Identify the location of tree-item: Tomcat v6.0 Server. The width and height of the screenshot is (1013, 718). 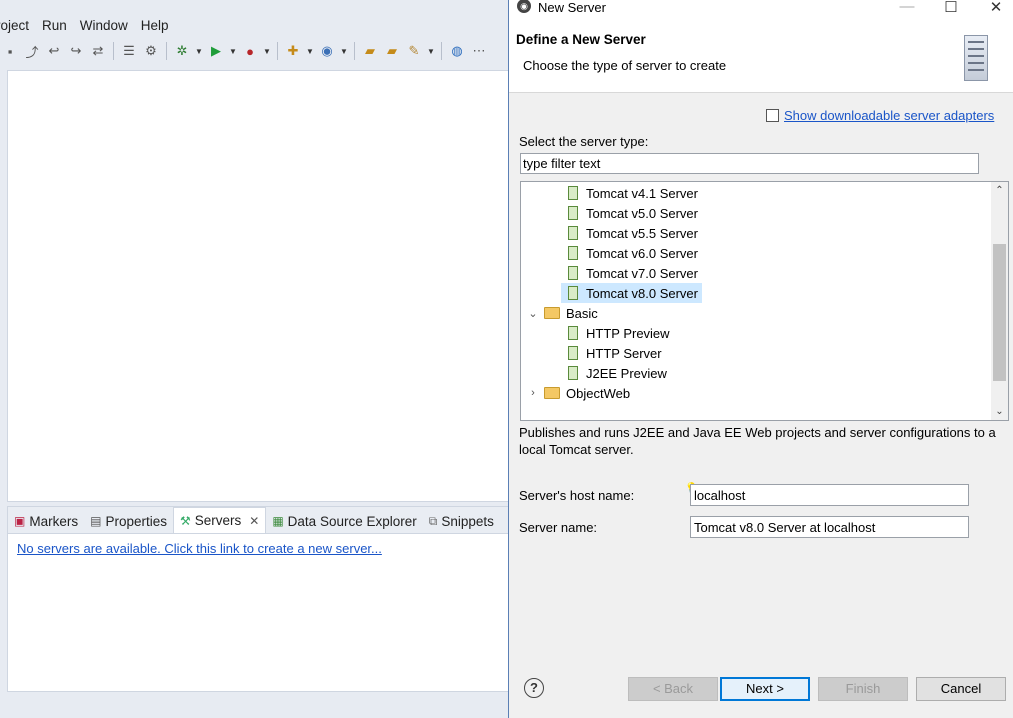
(632, 253).